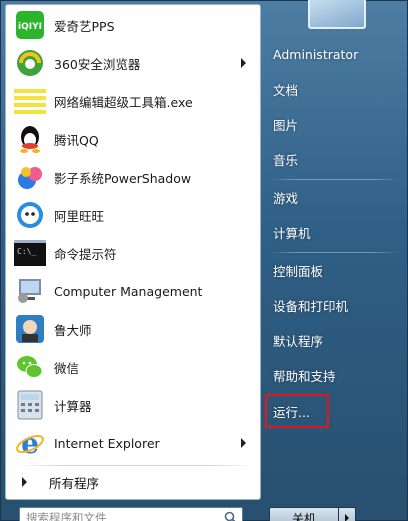  I want to click on expand-arrow-icon, so click(24, 482).